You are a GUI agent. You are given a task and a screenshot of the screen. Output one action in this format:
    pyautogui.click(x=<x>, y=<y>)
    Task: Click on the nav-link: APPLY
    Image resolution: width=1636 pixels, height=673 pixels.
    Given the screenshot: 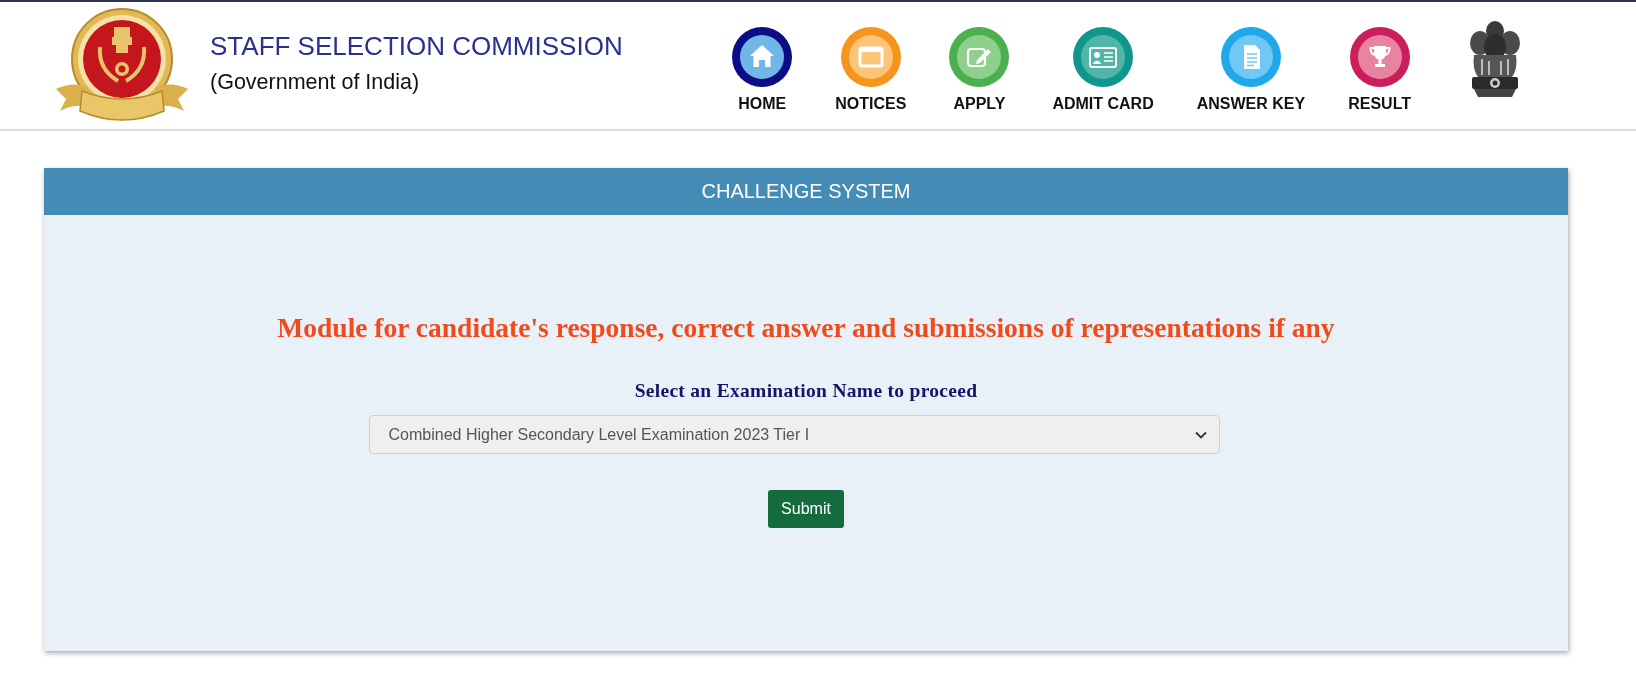 What is the action you would take?
    pyautogui.click(x=979, y=64)
    